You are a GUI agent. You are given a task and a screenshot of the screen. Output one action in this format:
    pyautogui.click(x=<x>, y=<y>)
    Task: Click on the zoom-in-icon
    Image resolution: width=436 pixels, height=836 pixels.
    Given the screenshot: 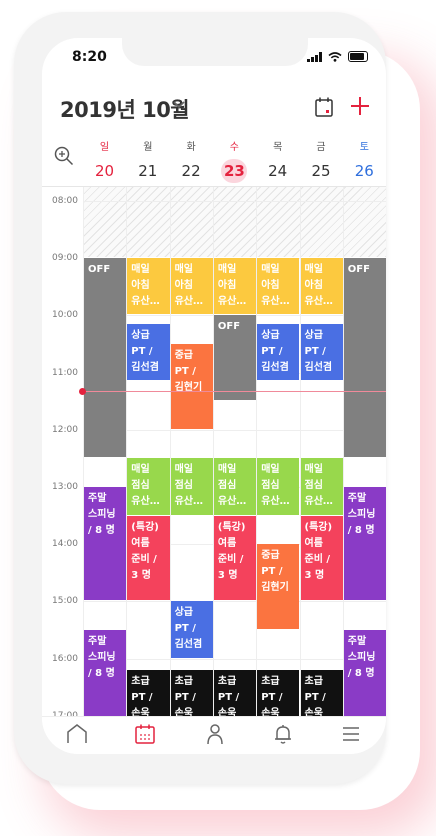 What is the action you would take?
    pyautogui.click(x=64, y=156)
    